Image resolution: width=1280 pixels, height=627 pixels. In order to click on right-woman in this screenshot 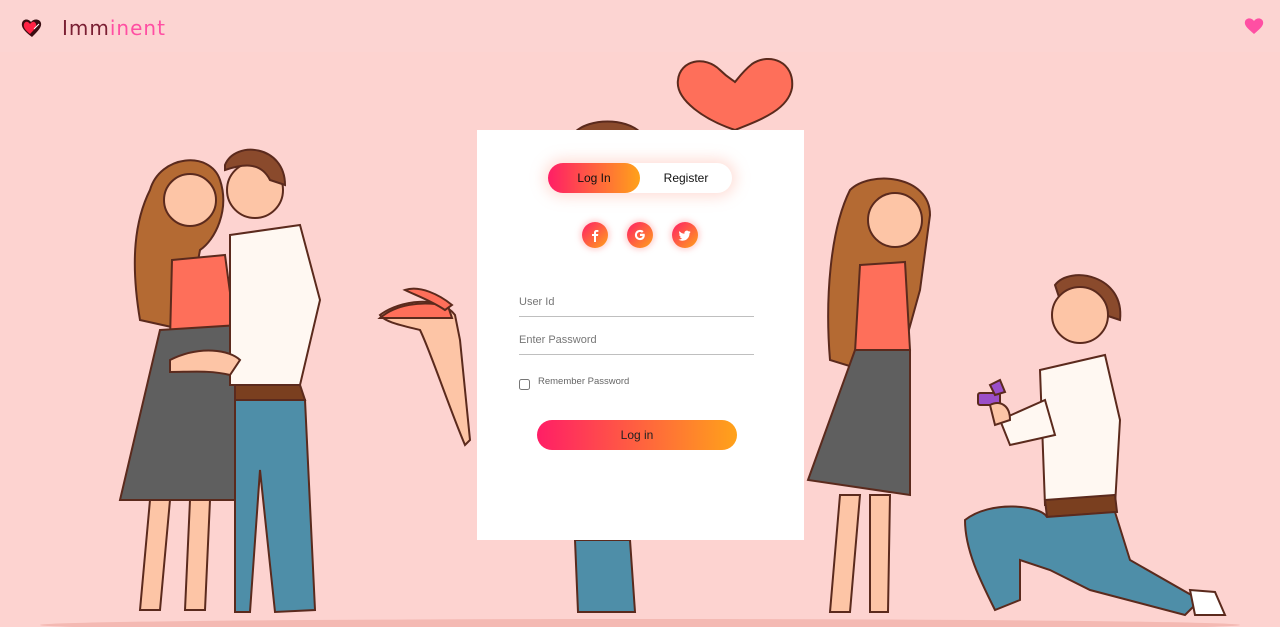, I will do `click(869, 395)`.